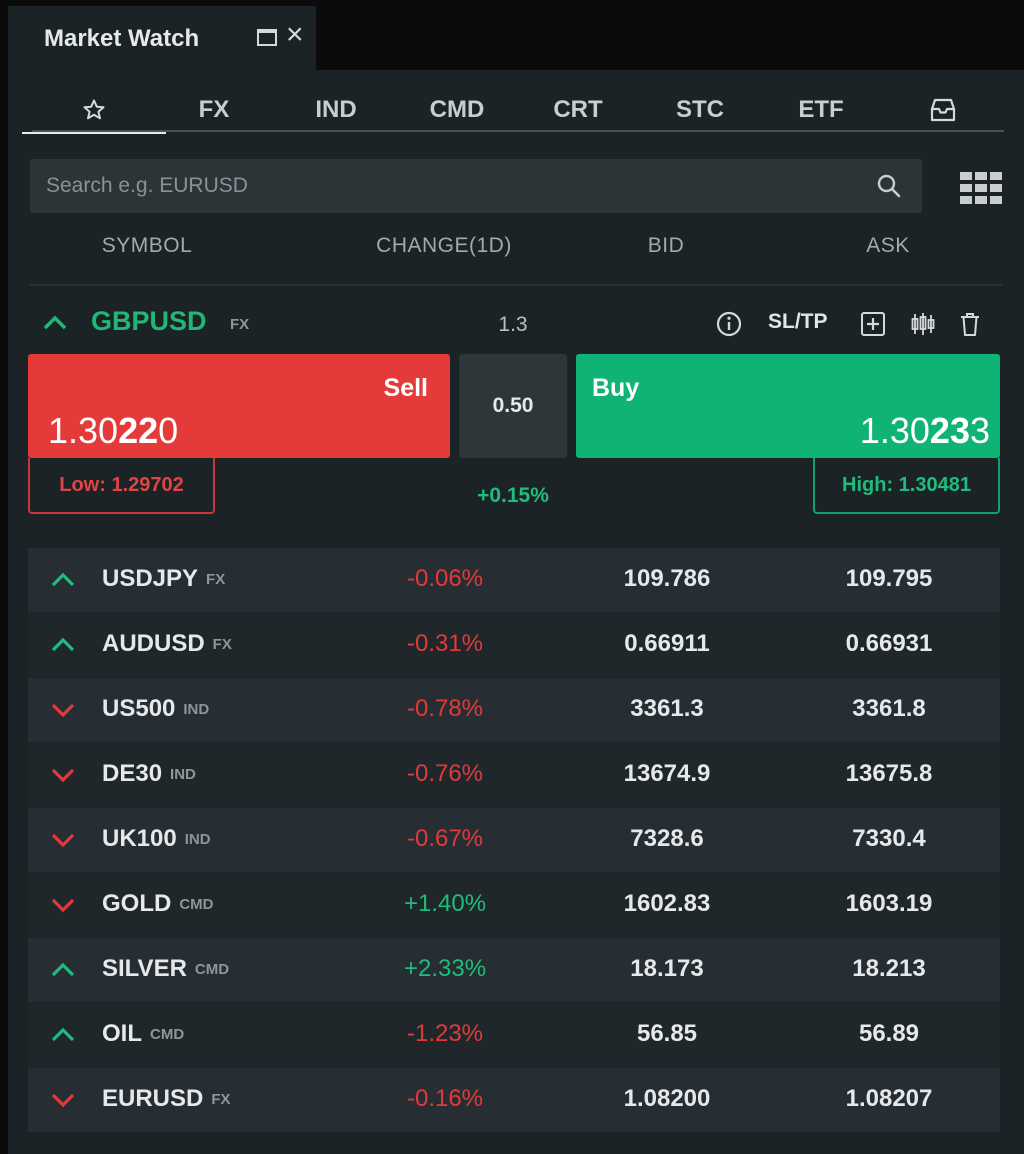 This screenshot has height=1154, width=1024. What do you see at coordinates (166, 1098) in the screenshot?
I see `row-symbol: EURUSD FX` at bounding box center [166, 1098].